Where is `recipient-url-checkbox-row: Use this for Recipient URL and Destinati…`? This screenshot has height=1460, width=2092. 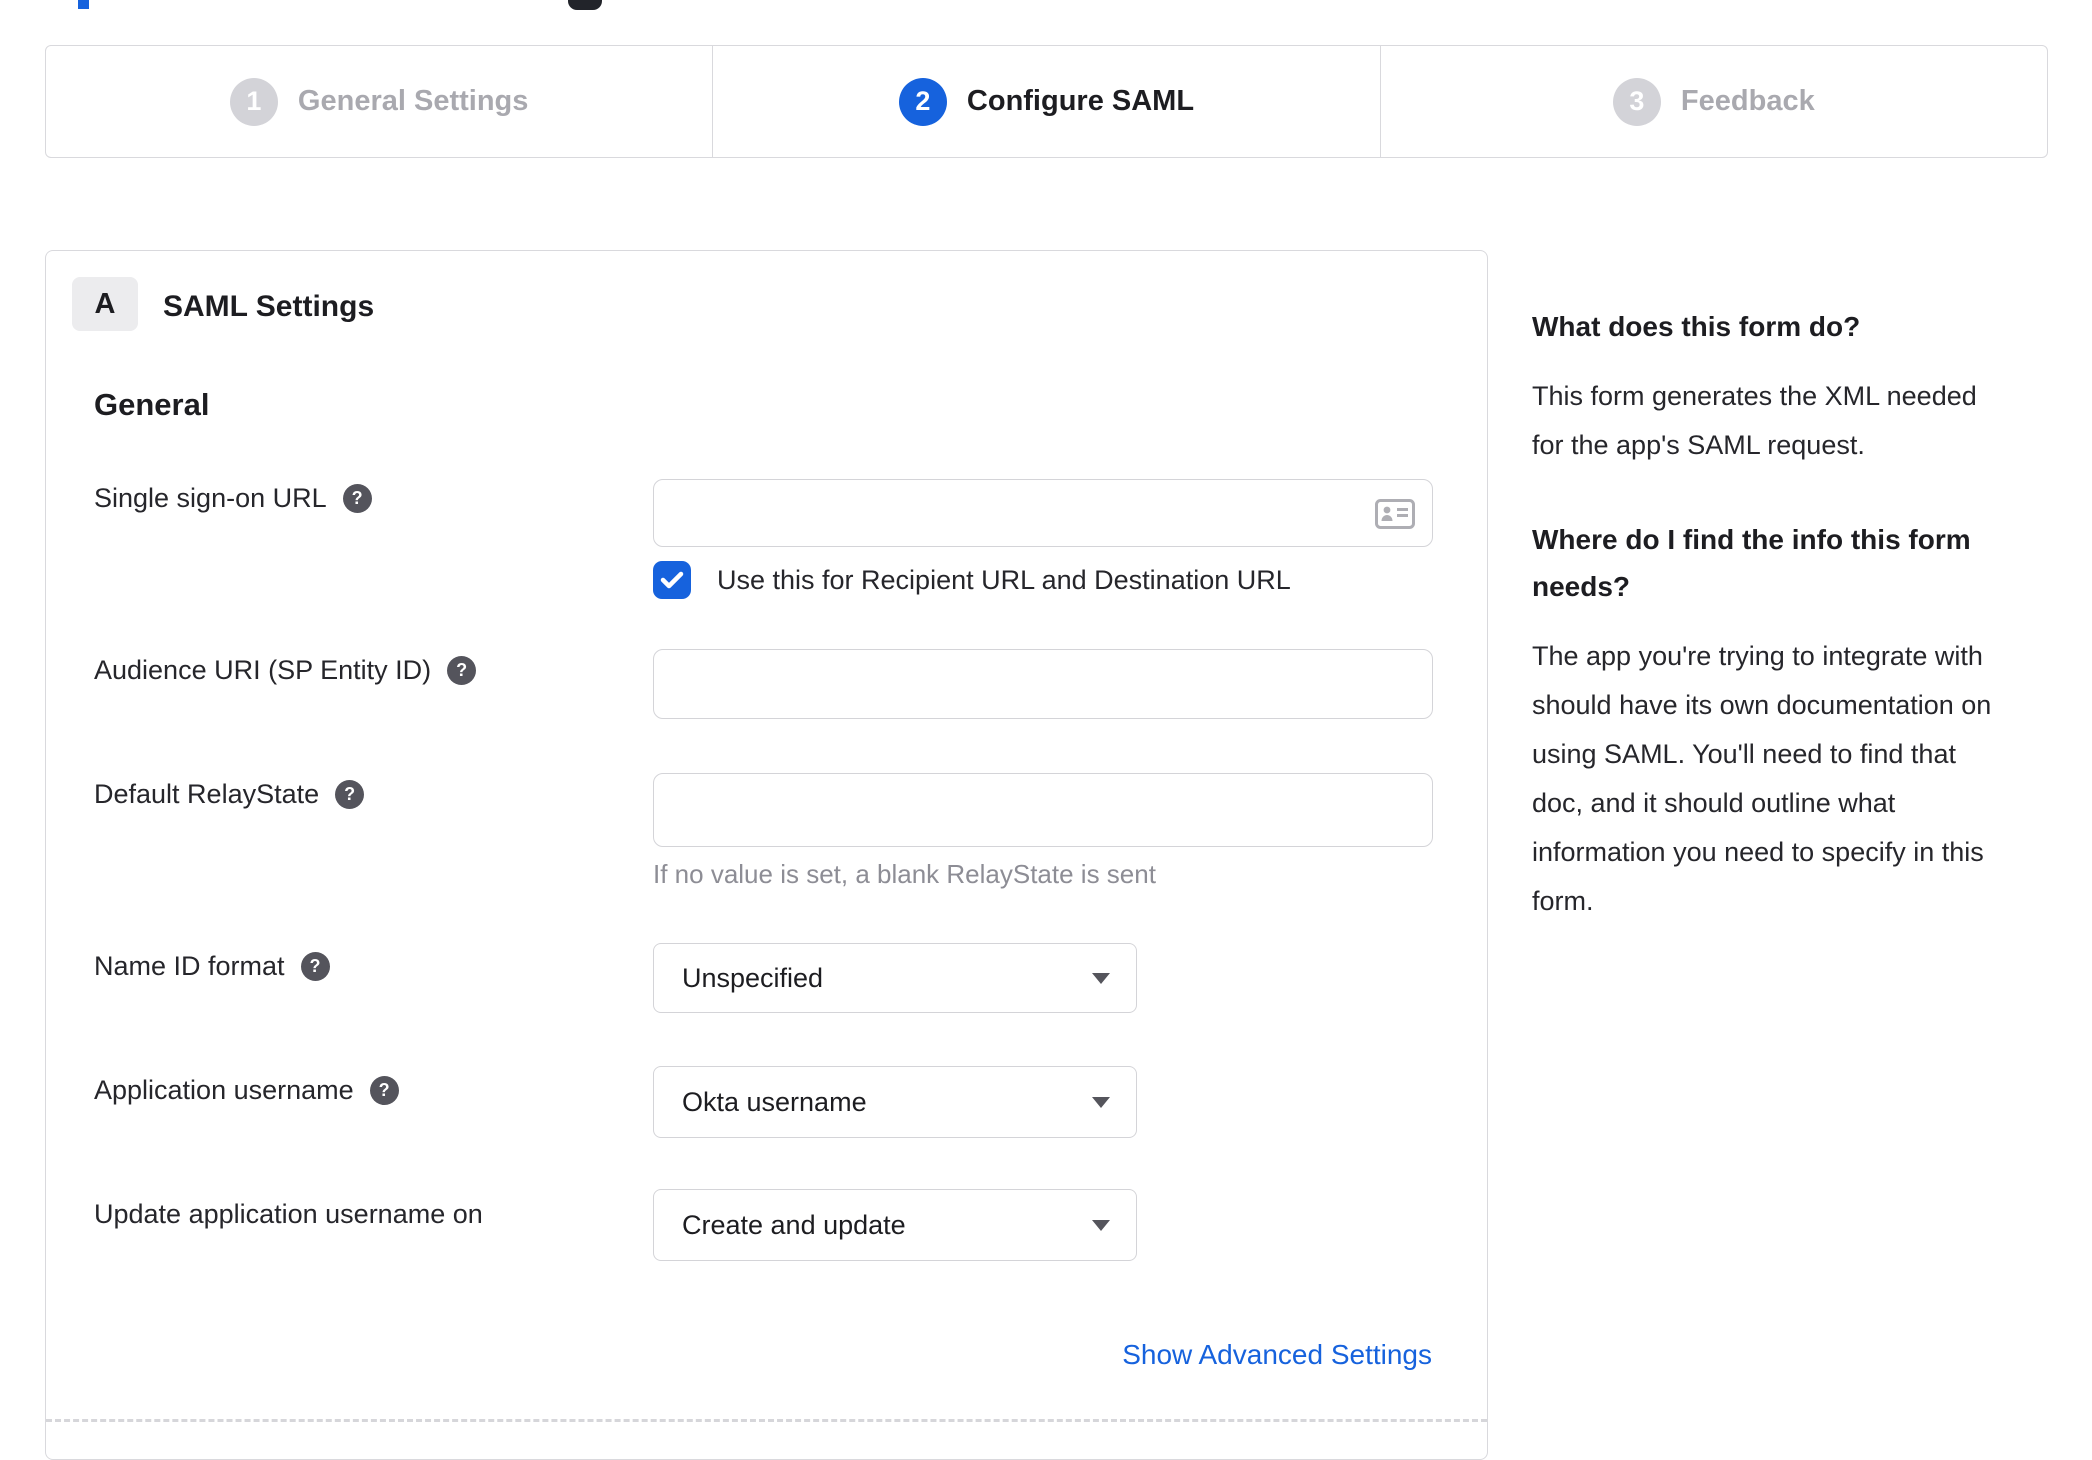 recipient-url-checkbox-row: Use this for Recipient URL and Destinati… is located at coordinates (972, 580).